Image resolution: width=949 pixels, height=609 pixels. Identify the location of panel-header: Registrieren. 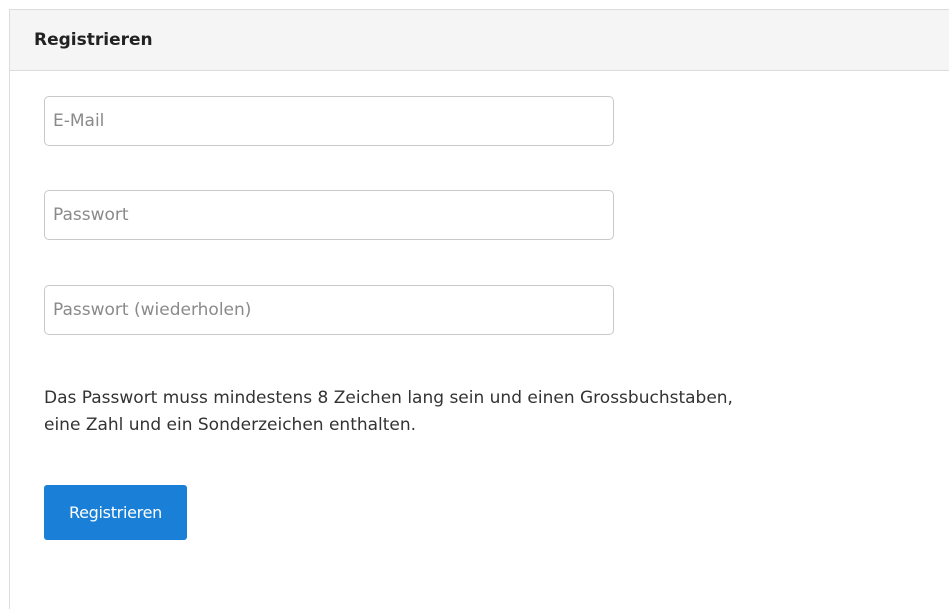
(479, 40).